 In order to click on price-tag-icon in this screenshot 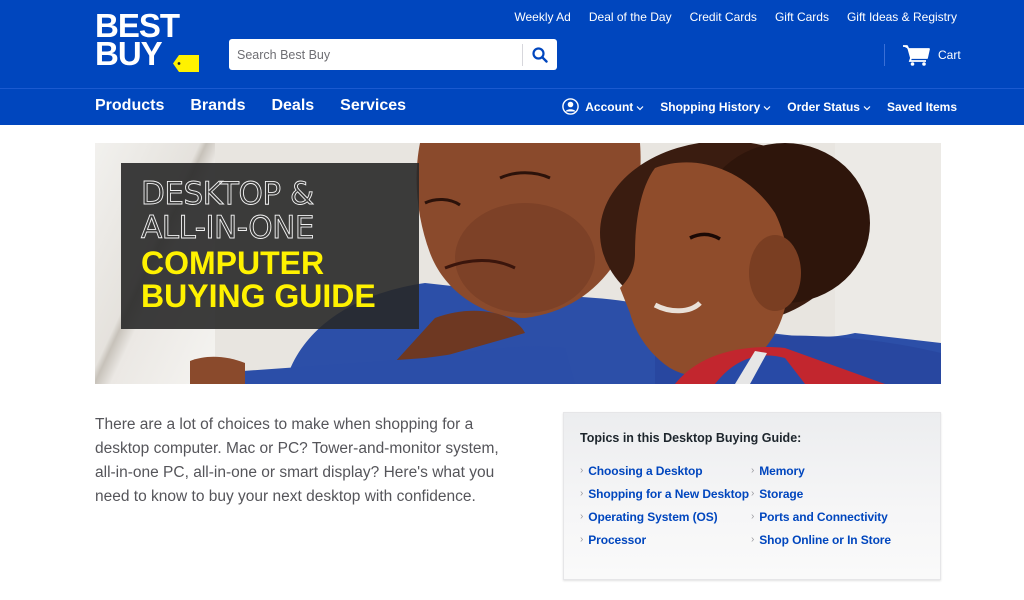, I will do `click(186, 63)`.